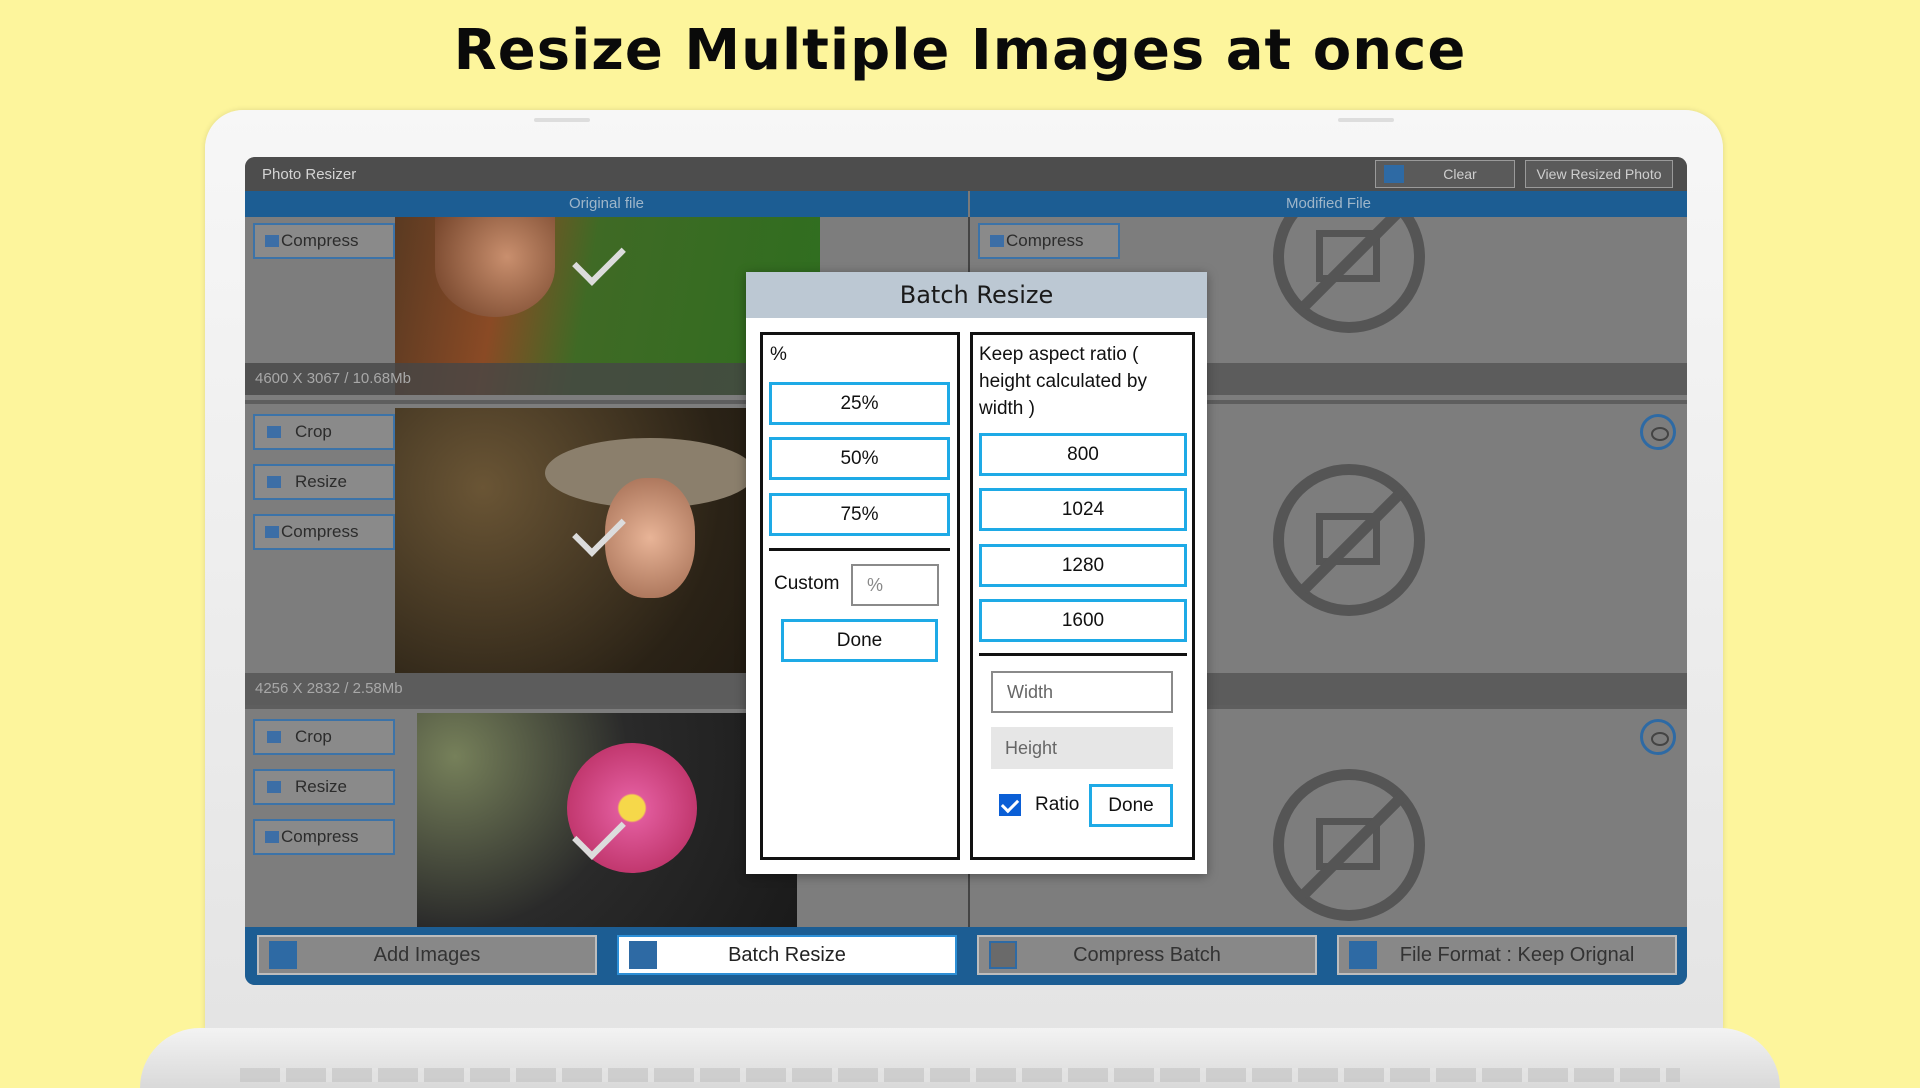 The width and height of the screenshot is (1920, 1088). Describe the element at coordinates (1599, 174) in the screenshot. I see `view-resized-photo-button: View Resized Photo` at that location.